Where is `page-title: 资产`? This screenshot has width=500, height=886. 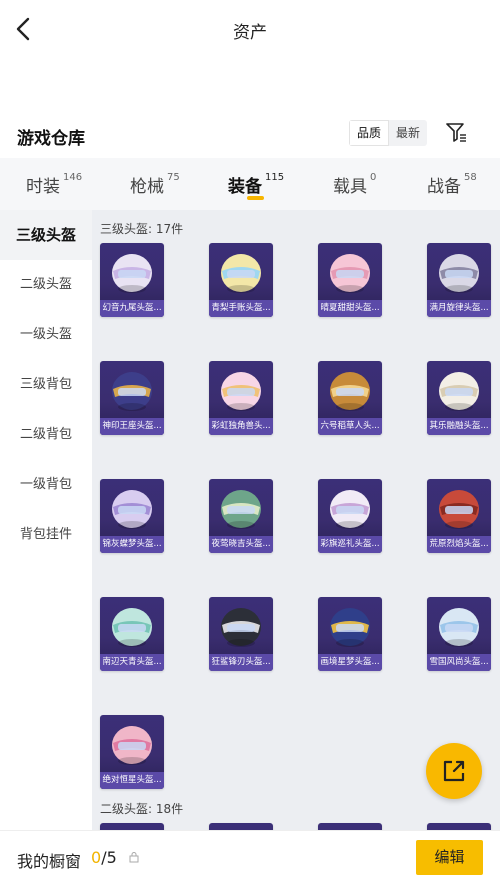
page-title: 资产 is located at coordinates (250, 33).